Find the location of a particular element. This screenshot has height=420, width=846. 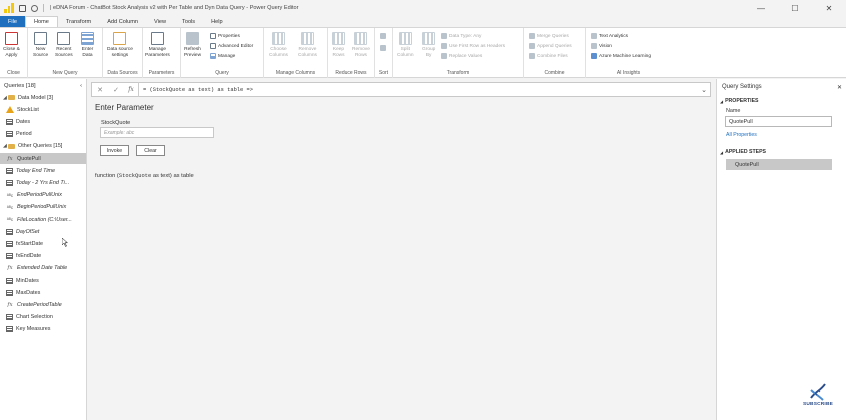

split-column-label-2: Column is located at coordinates (405, 55).